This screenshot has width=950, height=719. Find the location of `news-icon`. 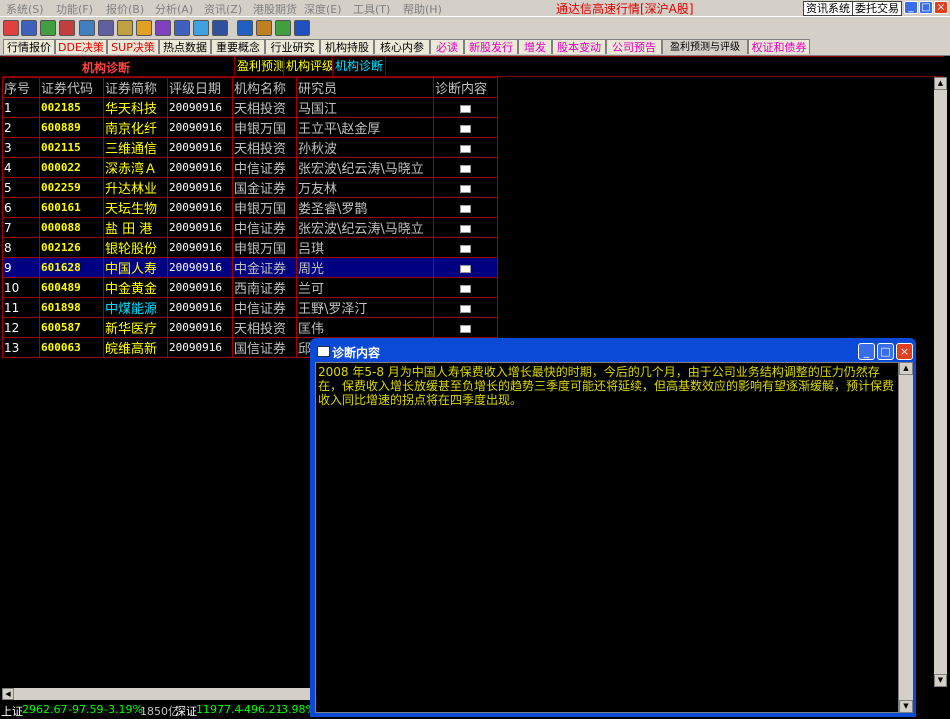

news-icon is located at coordinates (182, 28).